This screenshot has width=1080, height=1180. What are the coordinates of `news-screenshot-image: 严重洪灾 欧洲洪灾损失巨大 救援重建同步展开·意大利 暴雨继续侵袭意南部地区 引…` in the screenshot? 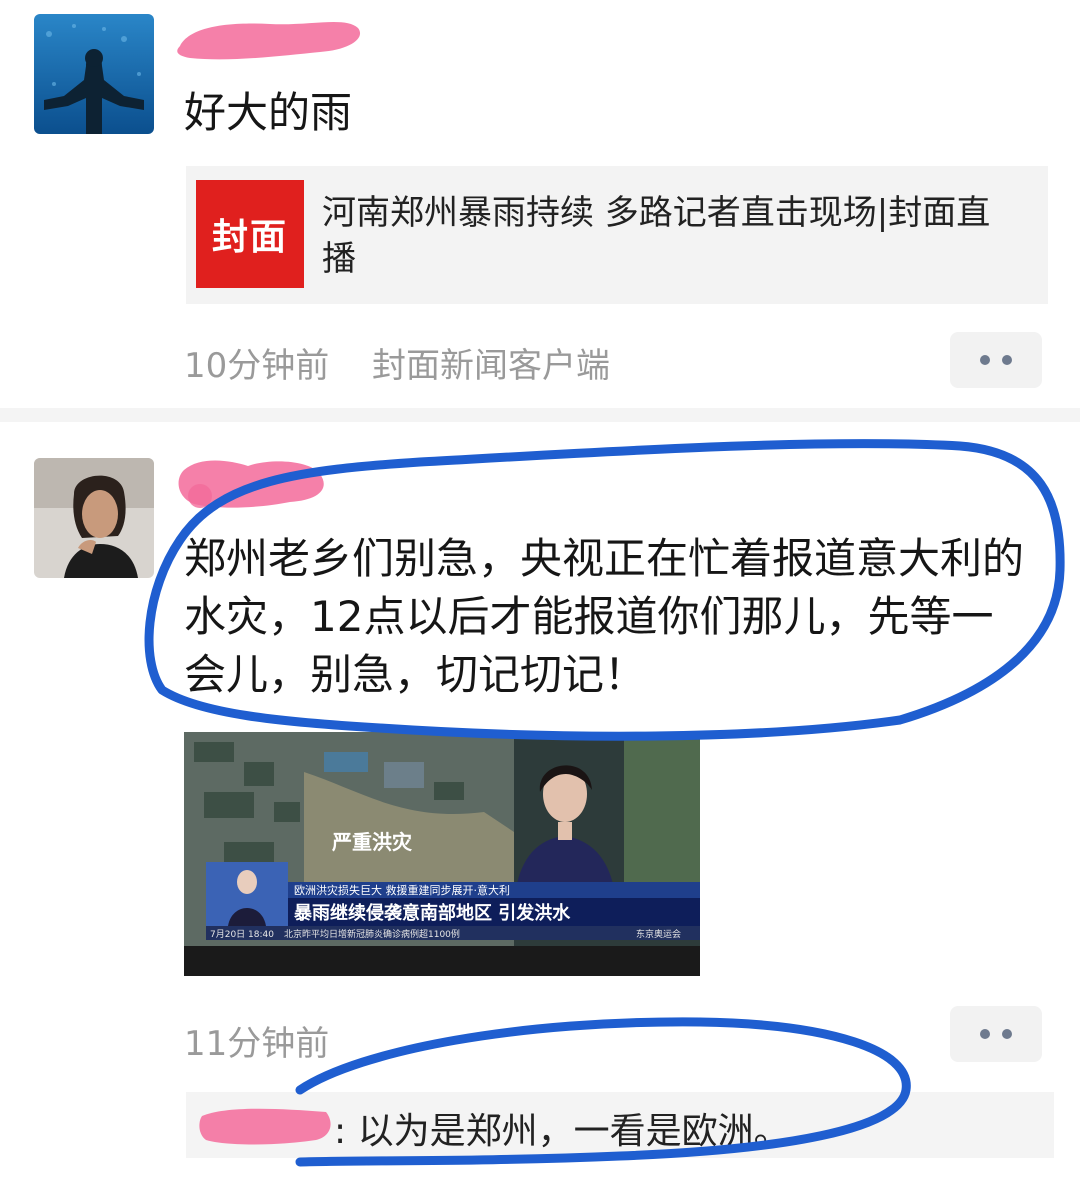 It's located at (442, 854).